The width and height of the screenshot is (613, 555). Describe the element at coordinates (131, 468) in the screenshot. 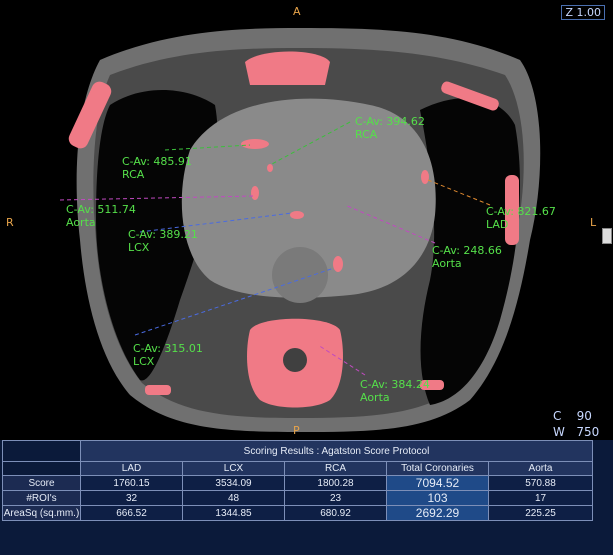

I see `column-header: LAD` at that location.